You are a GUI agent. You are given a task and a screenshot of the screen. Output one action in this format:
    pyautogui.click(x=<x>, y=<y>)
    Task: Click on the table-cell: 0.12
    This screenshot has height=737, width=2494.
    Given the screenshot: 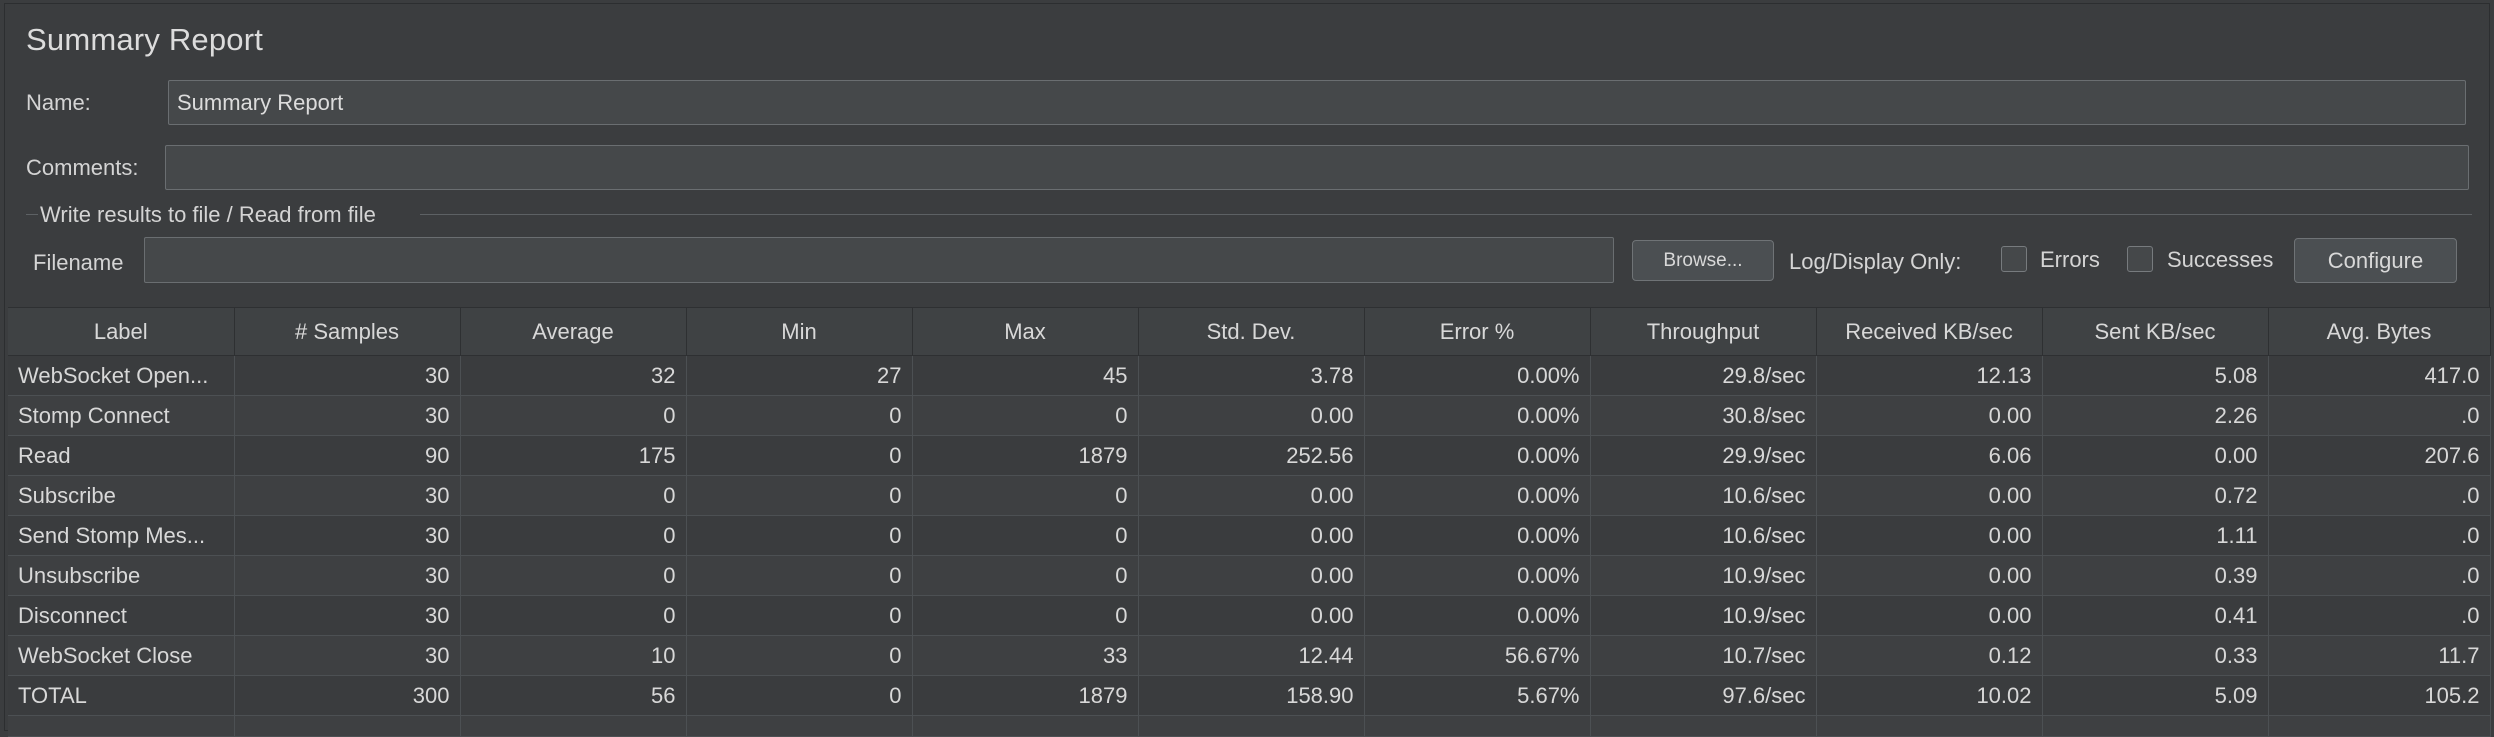 What is the action you would take?
    pyautogui.click(x=1929, y=655)
    